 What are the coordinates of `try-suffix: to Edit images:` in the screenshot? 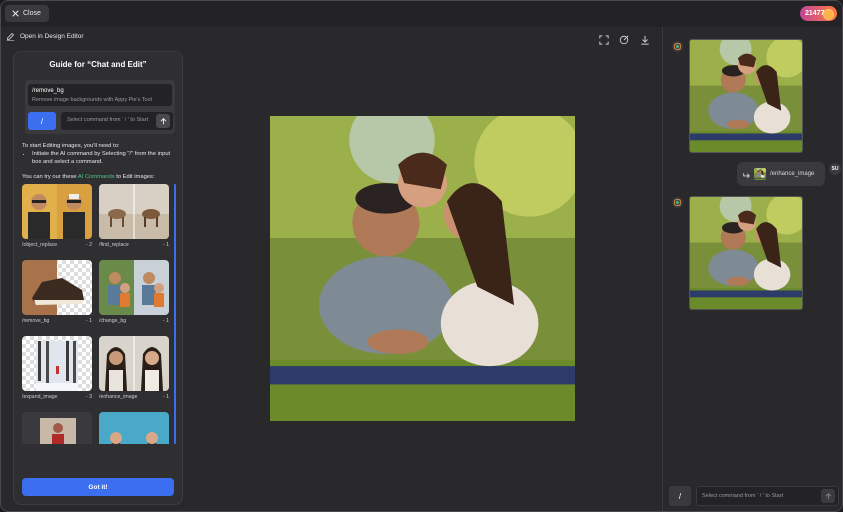 It's located at (134, 177).